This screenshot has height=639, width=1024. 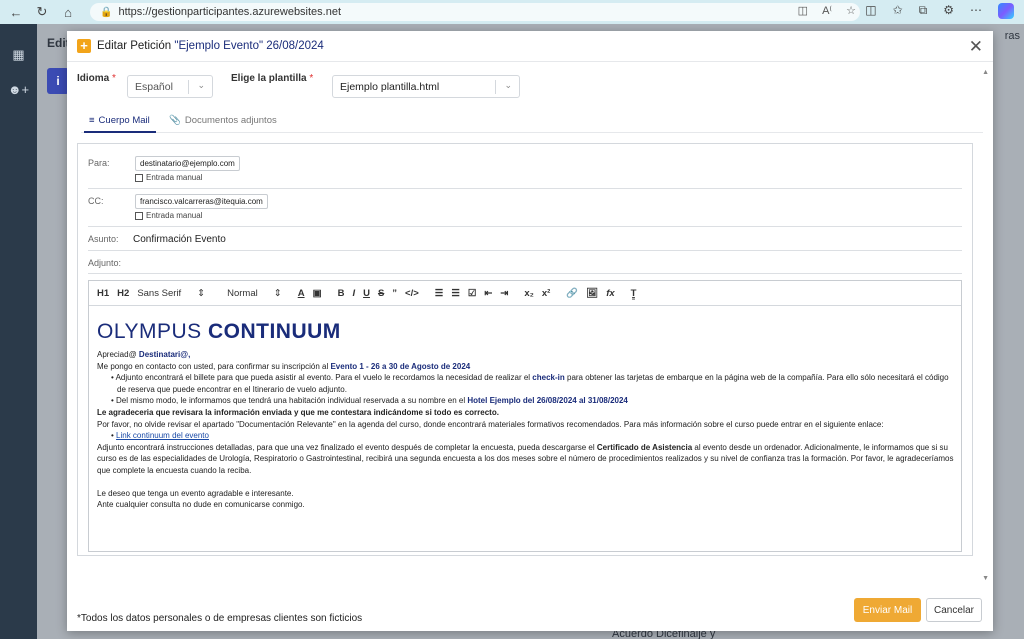 What do you see at coordinates (954, 610) in the screenshot?
I see `cancel-button: Cancelar` at bounding box center [954, 610].